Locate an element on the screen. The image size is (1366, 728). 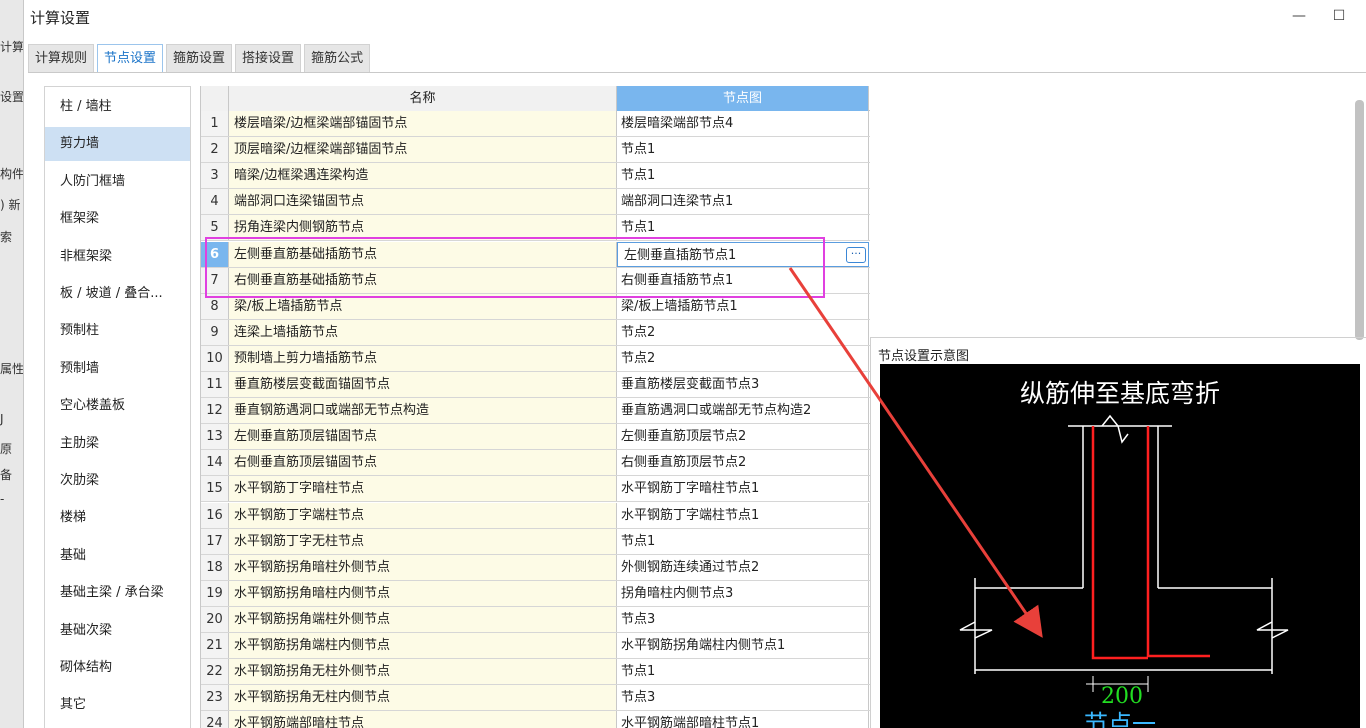
minimize-button: — is located at coordinates (1299, 16).